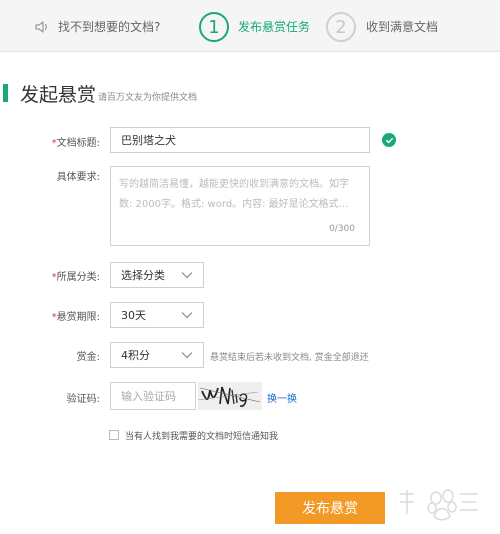 The image size is (500, 534). I want to click on doc-title-value: 巴别塔之犬, so click(148, 140).